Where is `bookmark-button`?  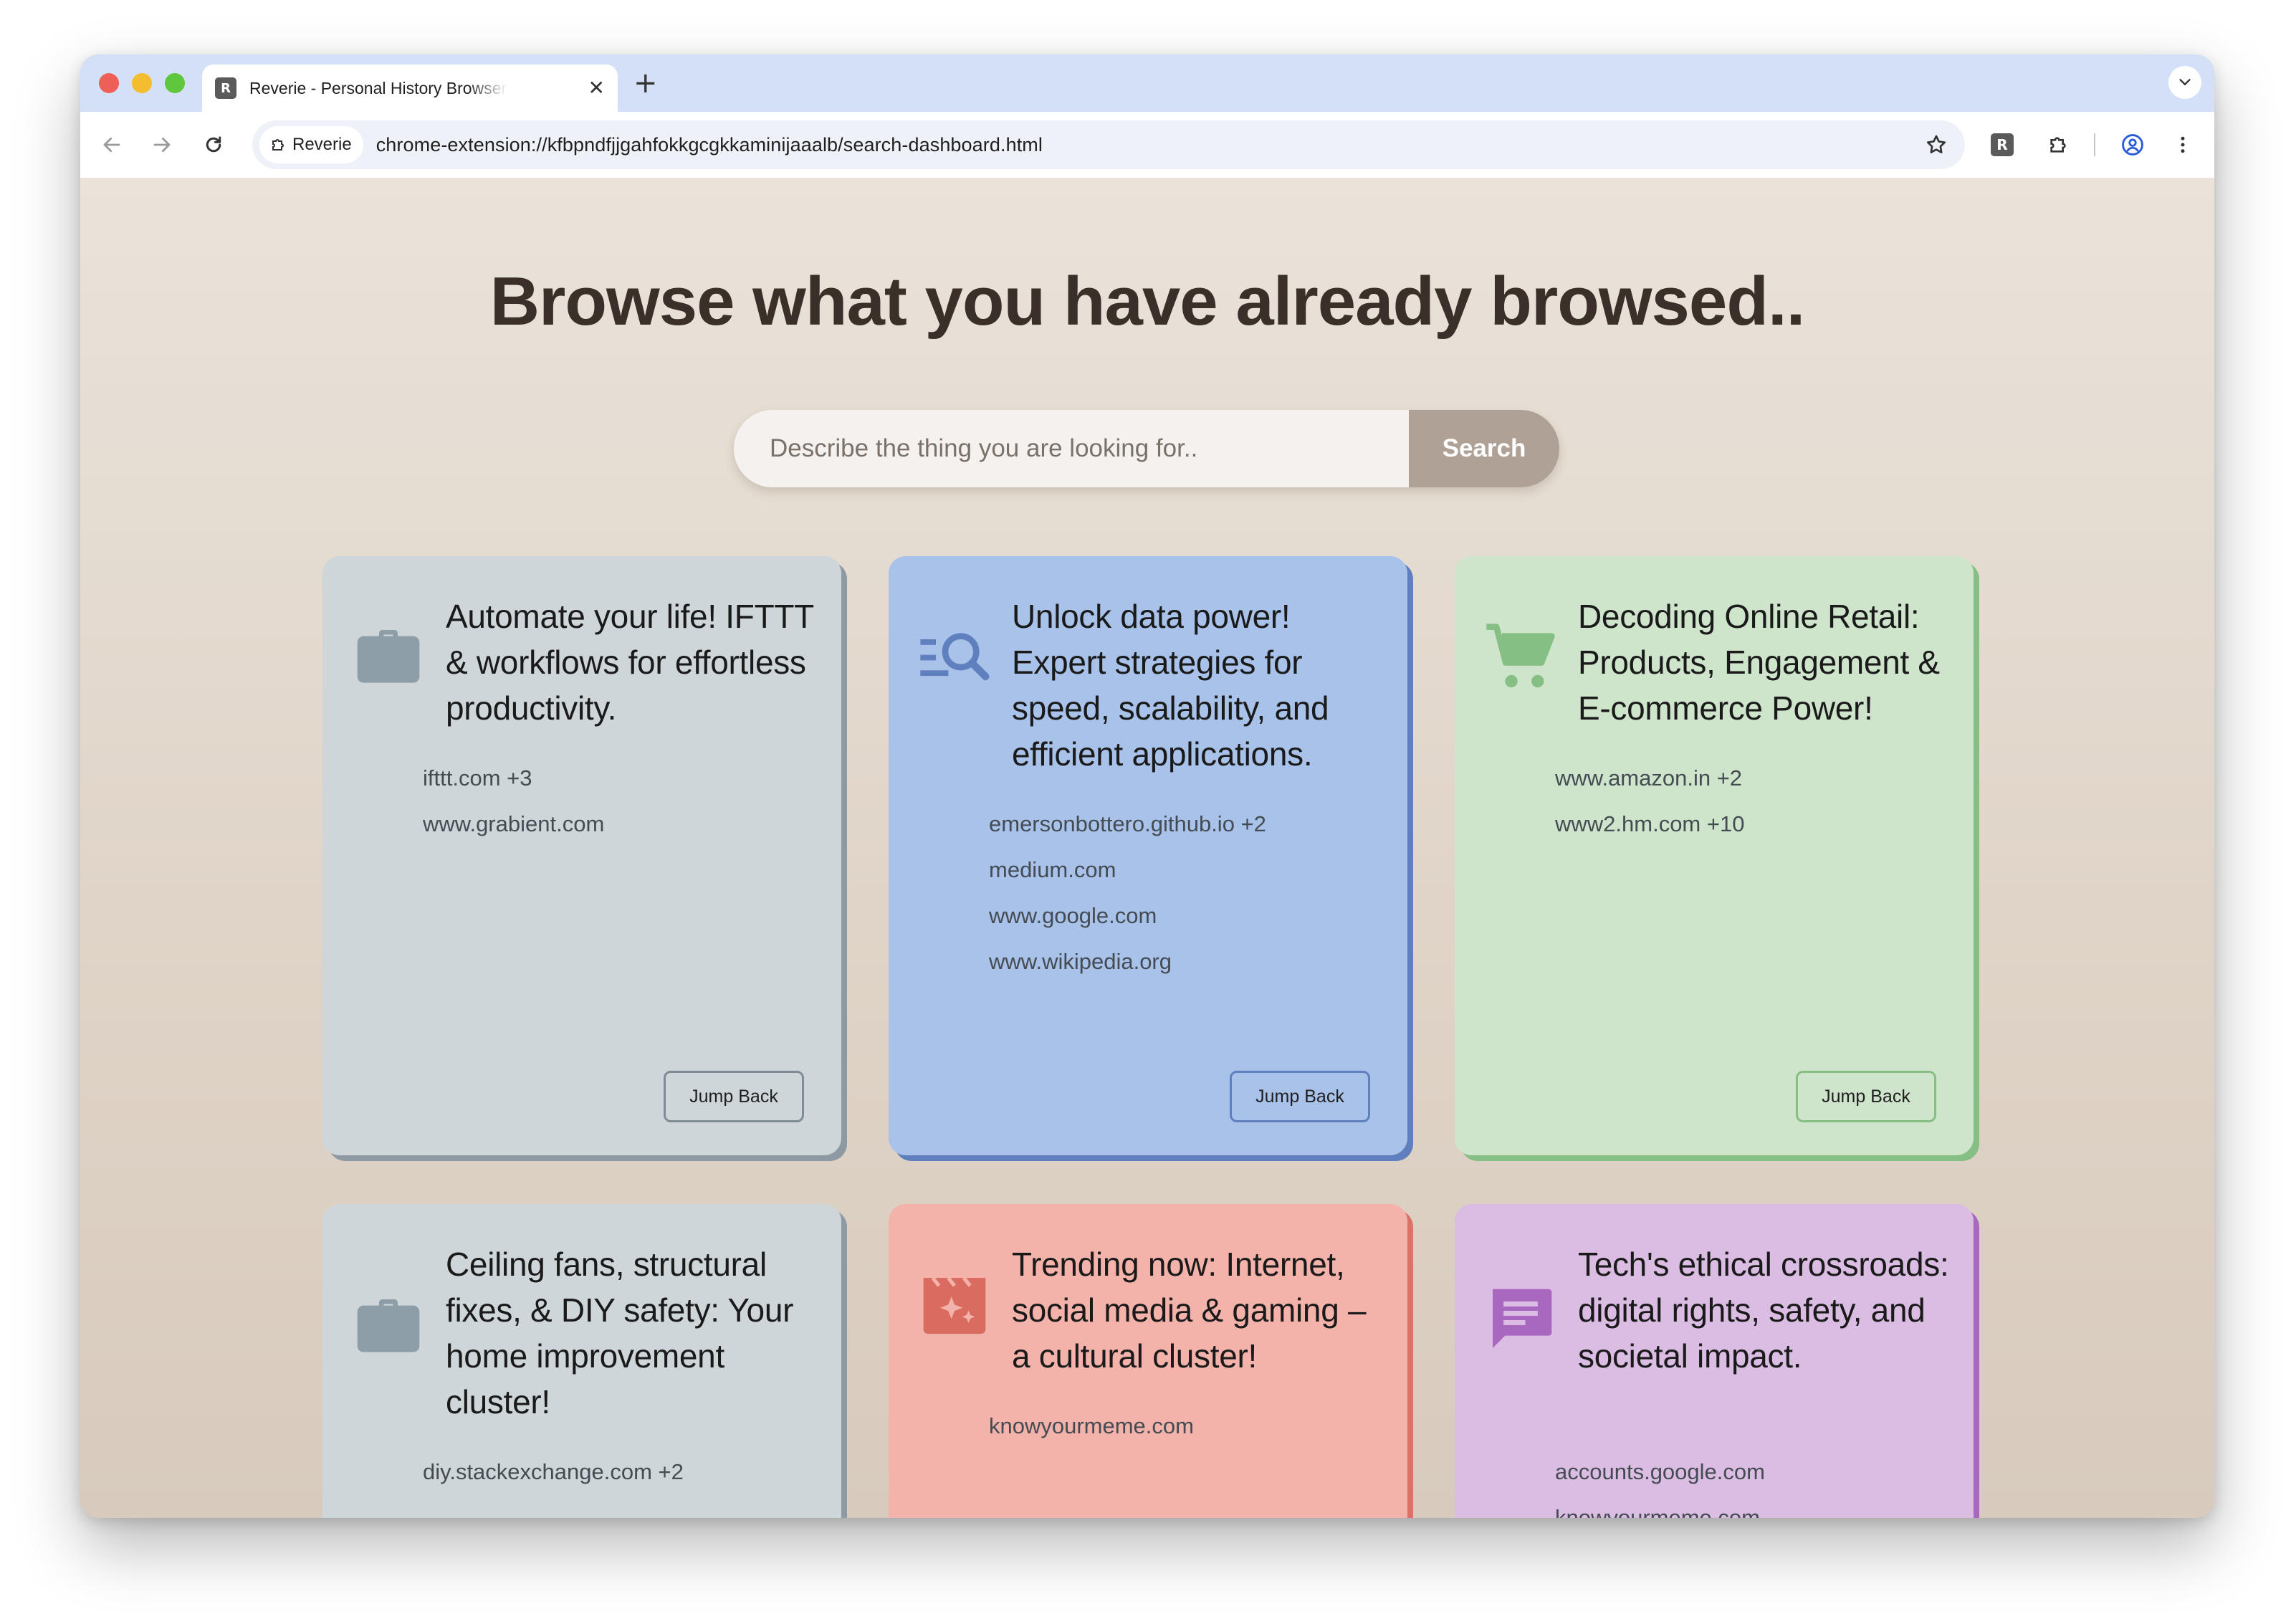
bookmark-button is located at coordinates (1936, 145).